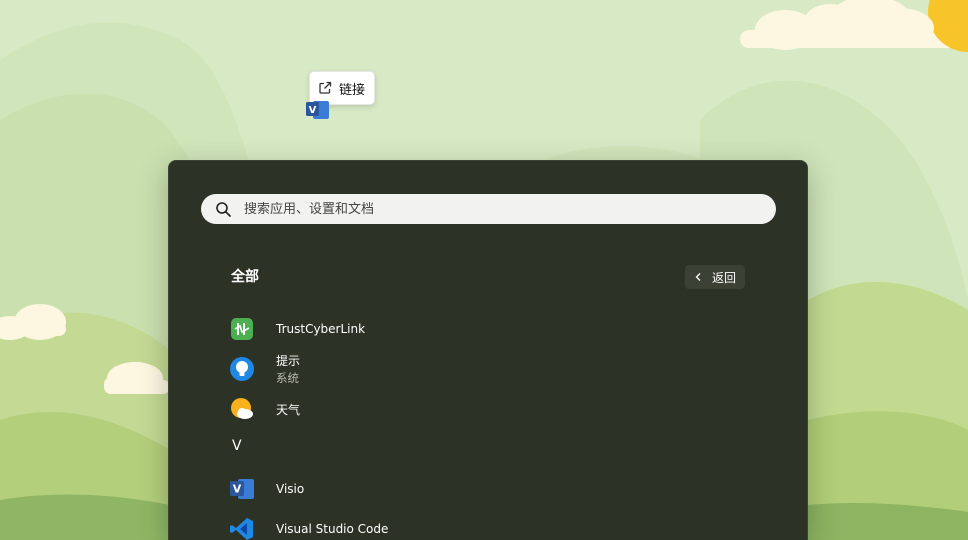 This screenshot has width=968, height=540. Describe the element at coordinates (352, 90) in the screenshot. I see `drag-tooltip-label: 链接` at that location.